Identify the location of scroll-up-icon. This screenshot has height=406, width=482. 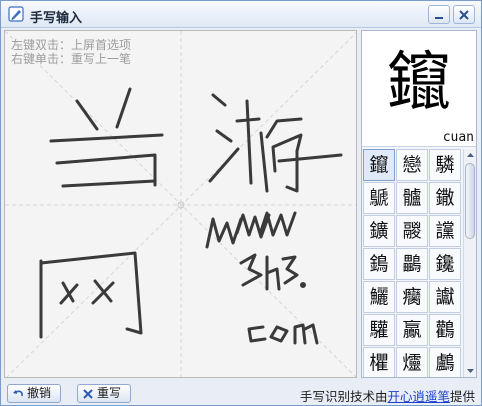
(470, 155).